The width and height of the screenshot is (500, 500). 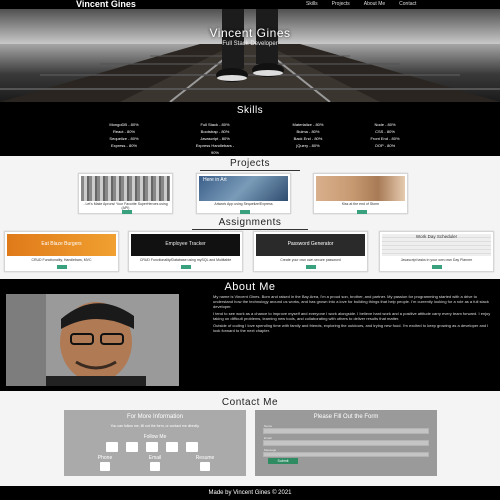 What do you see at coordinates (185, 244) in the screenshot?
I see `assignment-thumb-title: Employee Tracker` at bounding box center [185, 244].